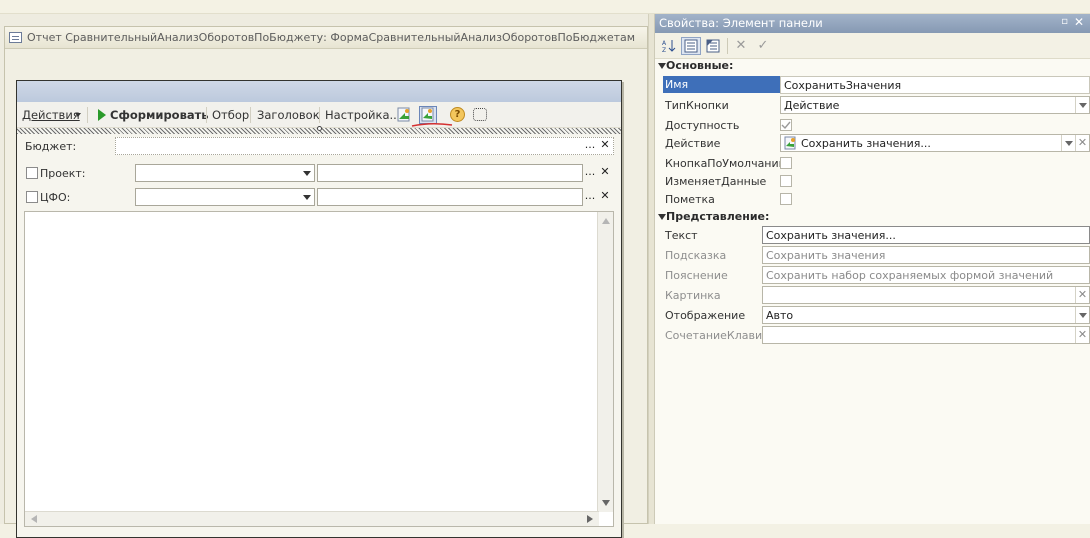  I want to click on prop-availability-checkbox, so click(786, 125).